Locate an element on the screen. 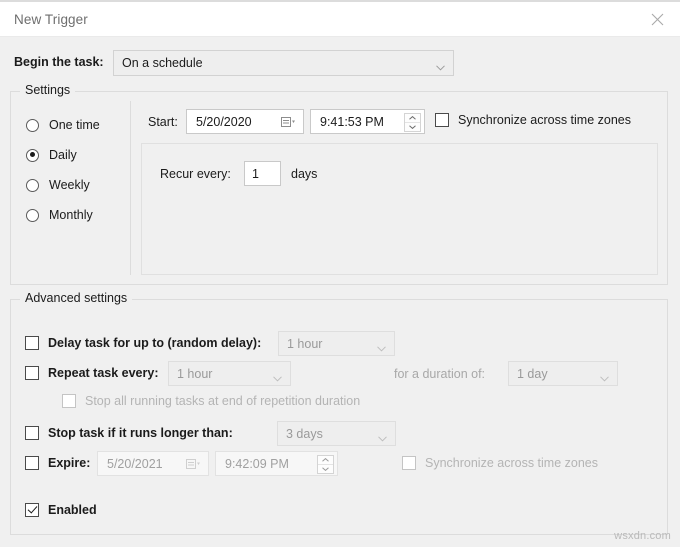 The image size is (680, 547). radio-daily-label: Daily is located at coordinates (63, 155).